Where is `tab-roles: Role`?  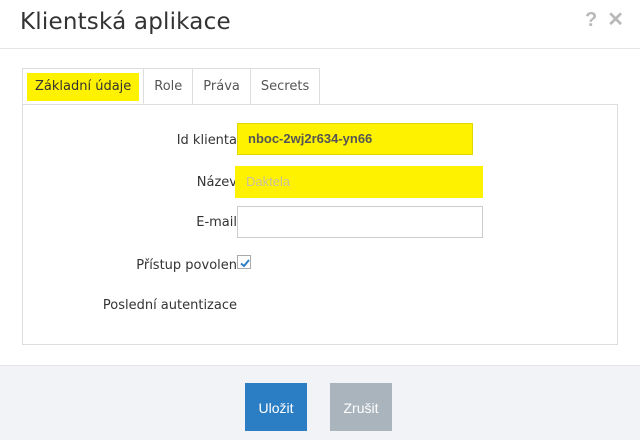 tab-roles: Role is located at coordinates (169, 86).